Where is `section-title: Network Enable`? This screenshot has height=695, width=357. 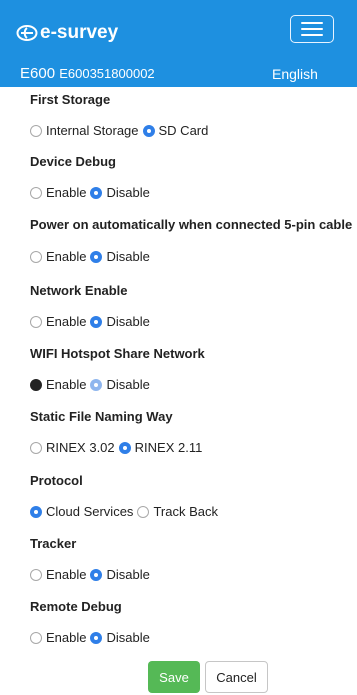
section-title: Network Enable is located at coordinates (79, 290).